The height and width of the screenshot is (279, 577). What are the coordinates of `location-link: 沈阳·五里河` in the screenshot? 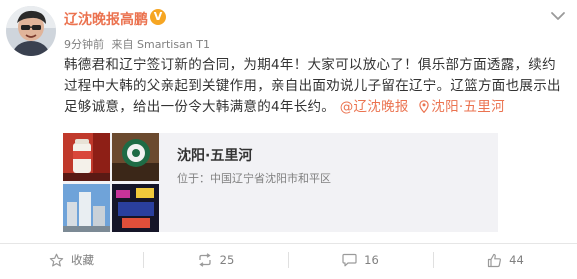 It's located at (462, 107).